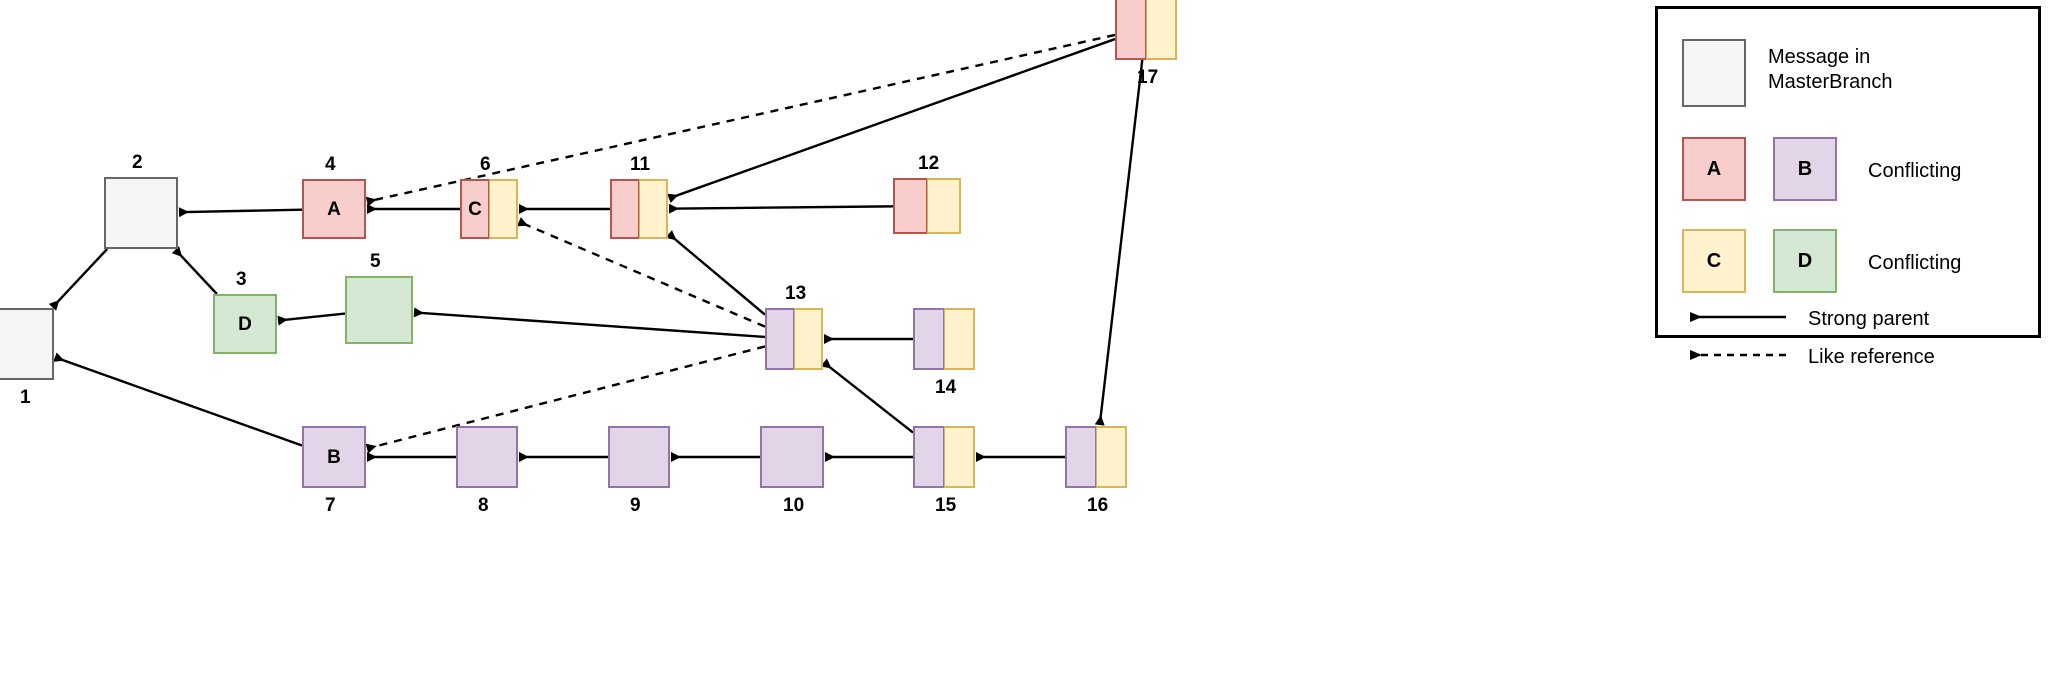 The image size is (2056, 682). Describe the element at coordinates (1738, 355) in the screenshot. I see `legend-like-reference-arrow` at that location.